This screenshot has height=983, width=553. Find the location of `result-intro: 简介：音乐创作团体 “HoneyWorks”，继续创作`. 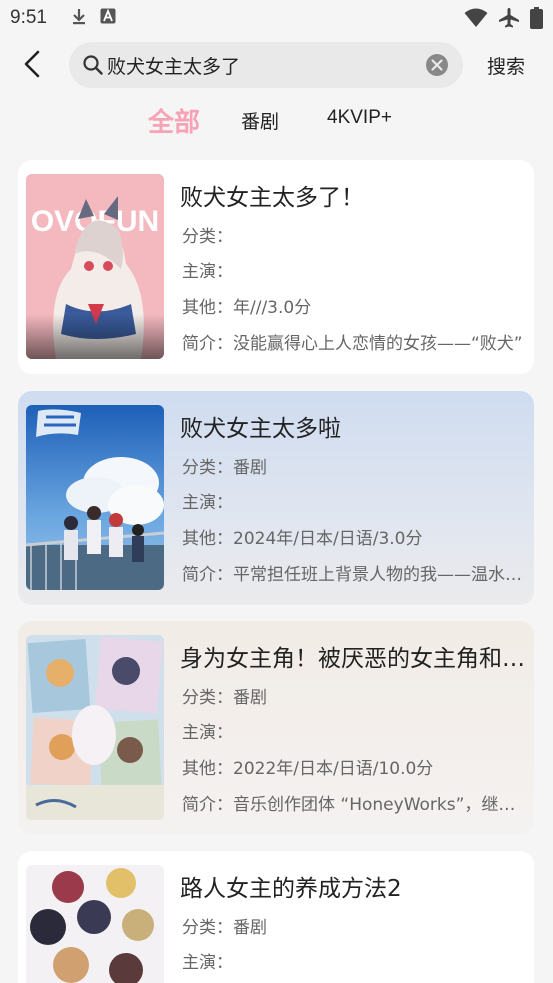

result-intro: 简介：音乐创作团体 “HoneyWorks”，继续创作 is located at coordinates (353, 802).